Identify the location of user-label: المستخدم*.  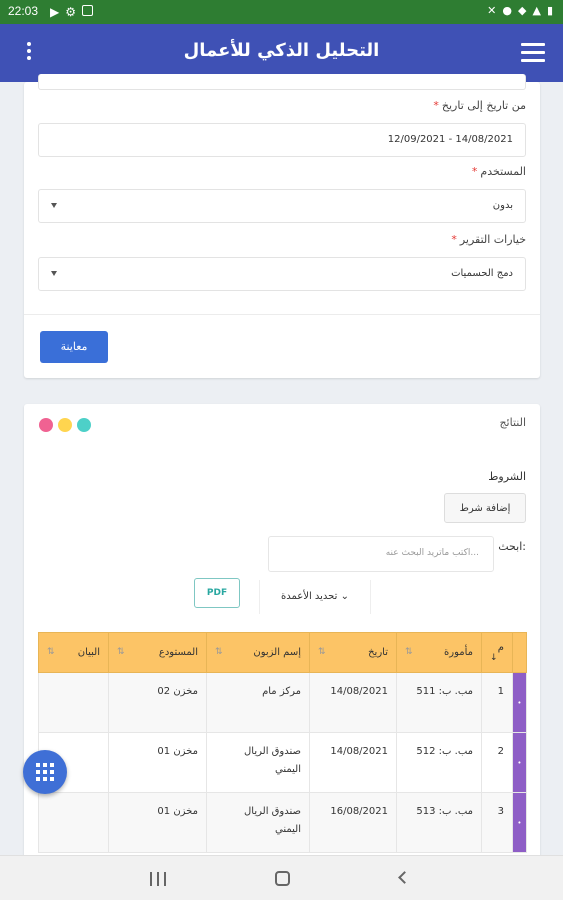
(498, 171).